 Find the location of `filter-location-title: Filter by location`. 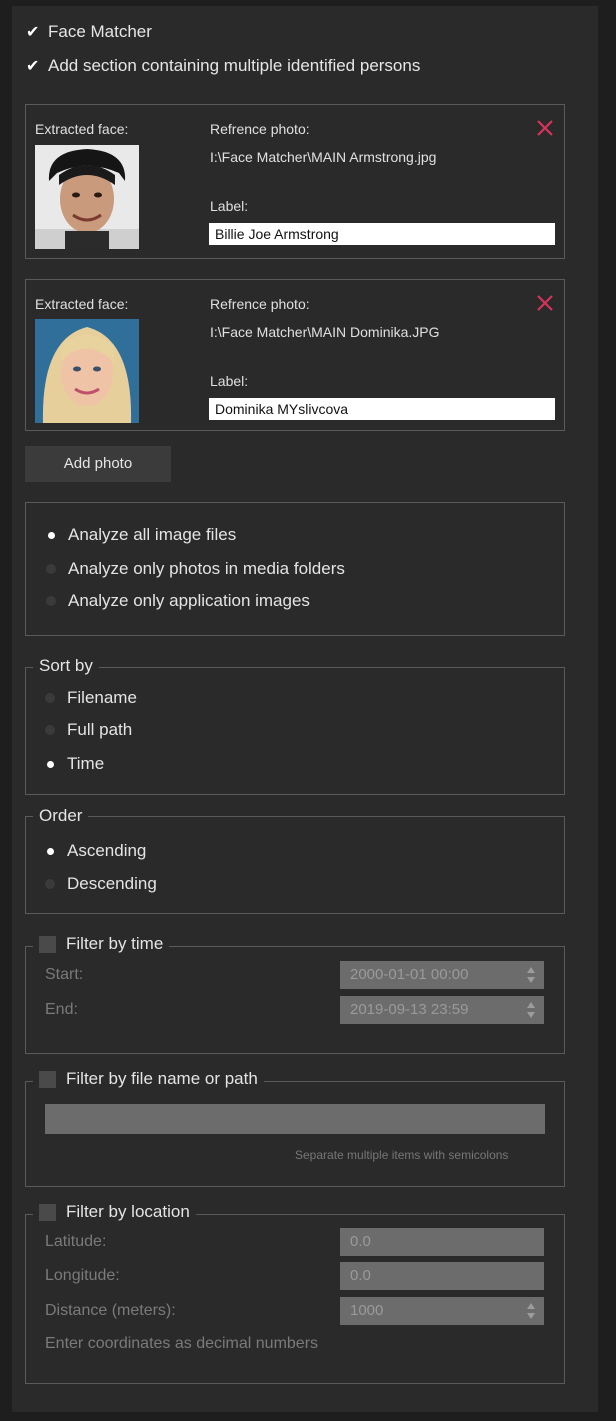

filter-location-title: Filter by location is located at coordinates (114, 1212).